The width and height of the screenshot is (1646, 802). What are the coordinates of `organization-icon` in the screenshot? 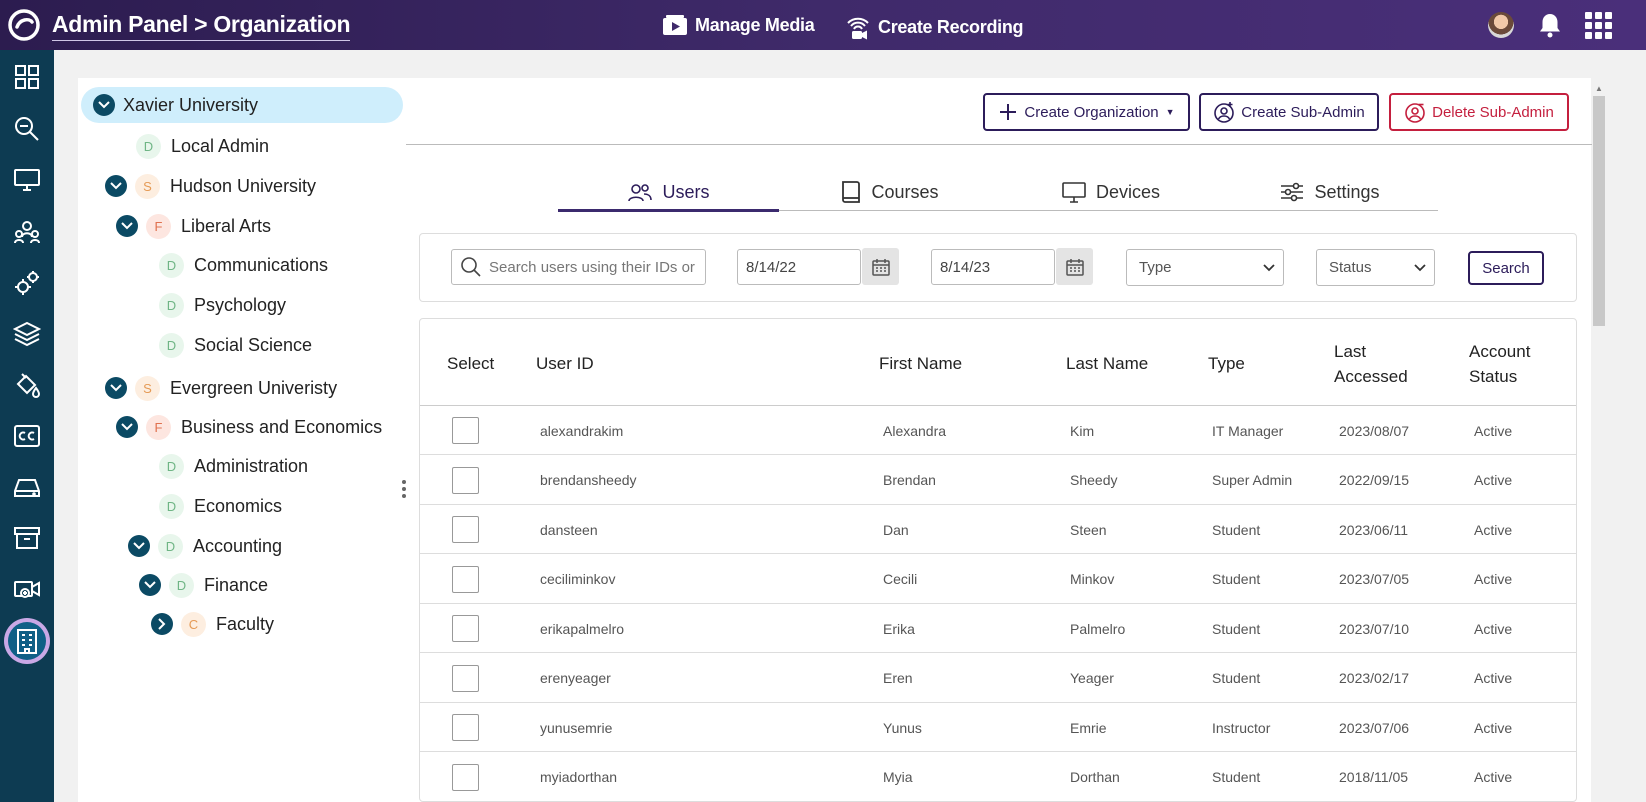 It's located at (27, 641).